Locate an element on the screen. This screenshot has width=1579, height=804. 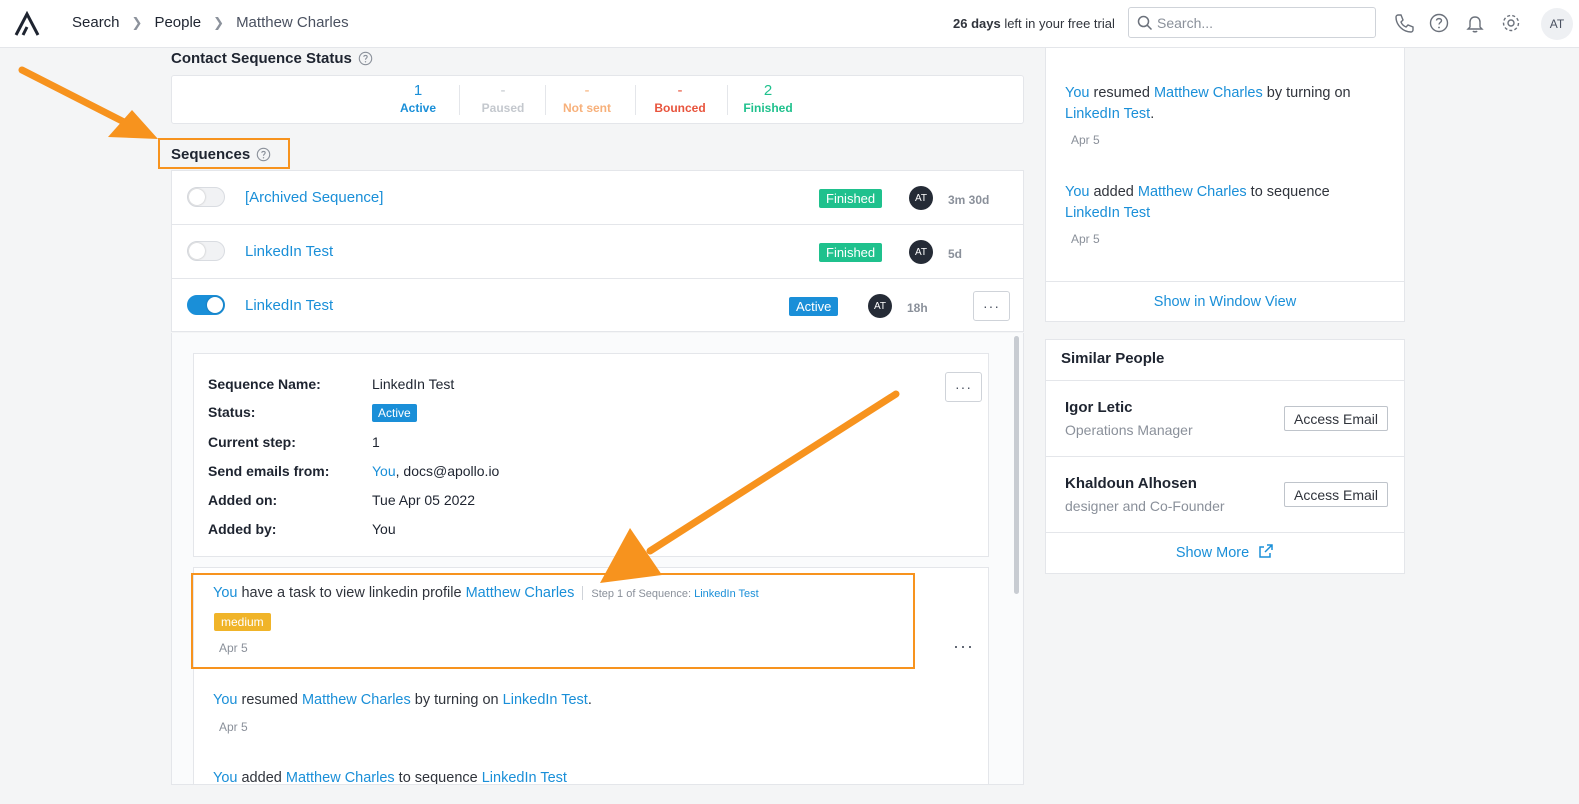
global-search is located at coordinates (1252, 22).